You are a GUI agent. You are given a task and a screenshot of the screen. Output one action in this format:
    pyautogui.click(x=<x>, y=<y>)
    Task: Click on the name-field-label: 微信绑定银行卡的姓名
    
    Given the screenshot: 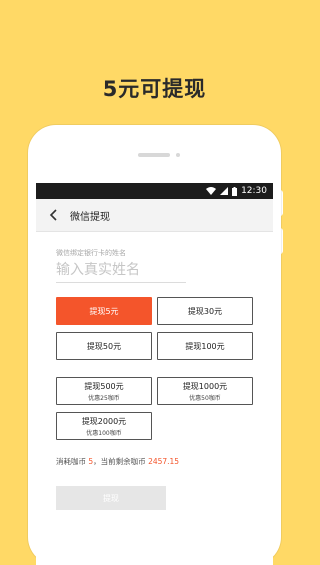 What is the action you would take?
    pyautogui.click(x=91, y=253)
    